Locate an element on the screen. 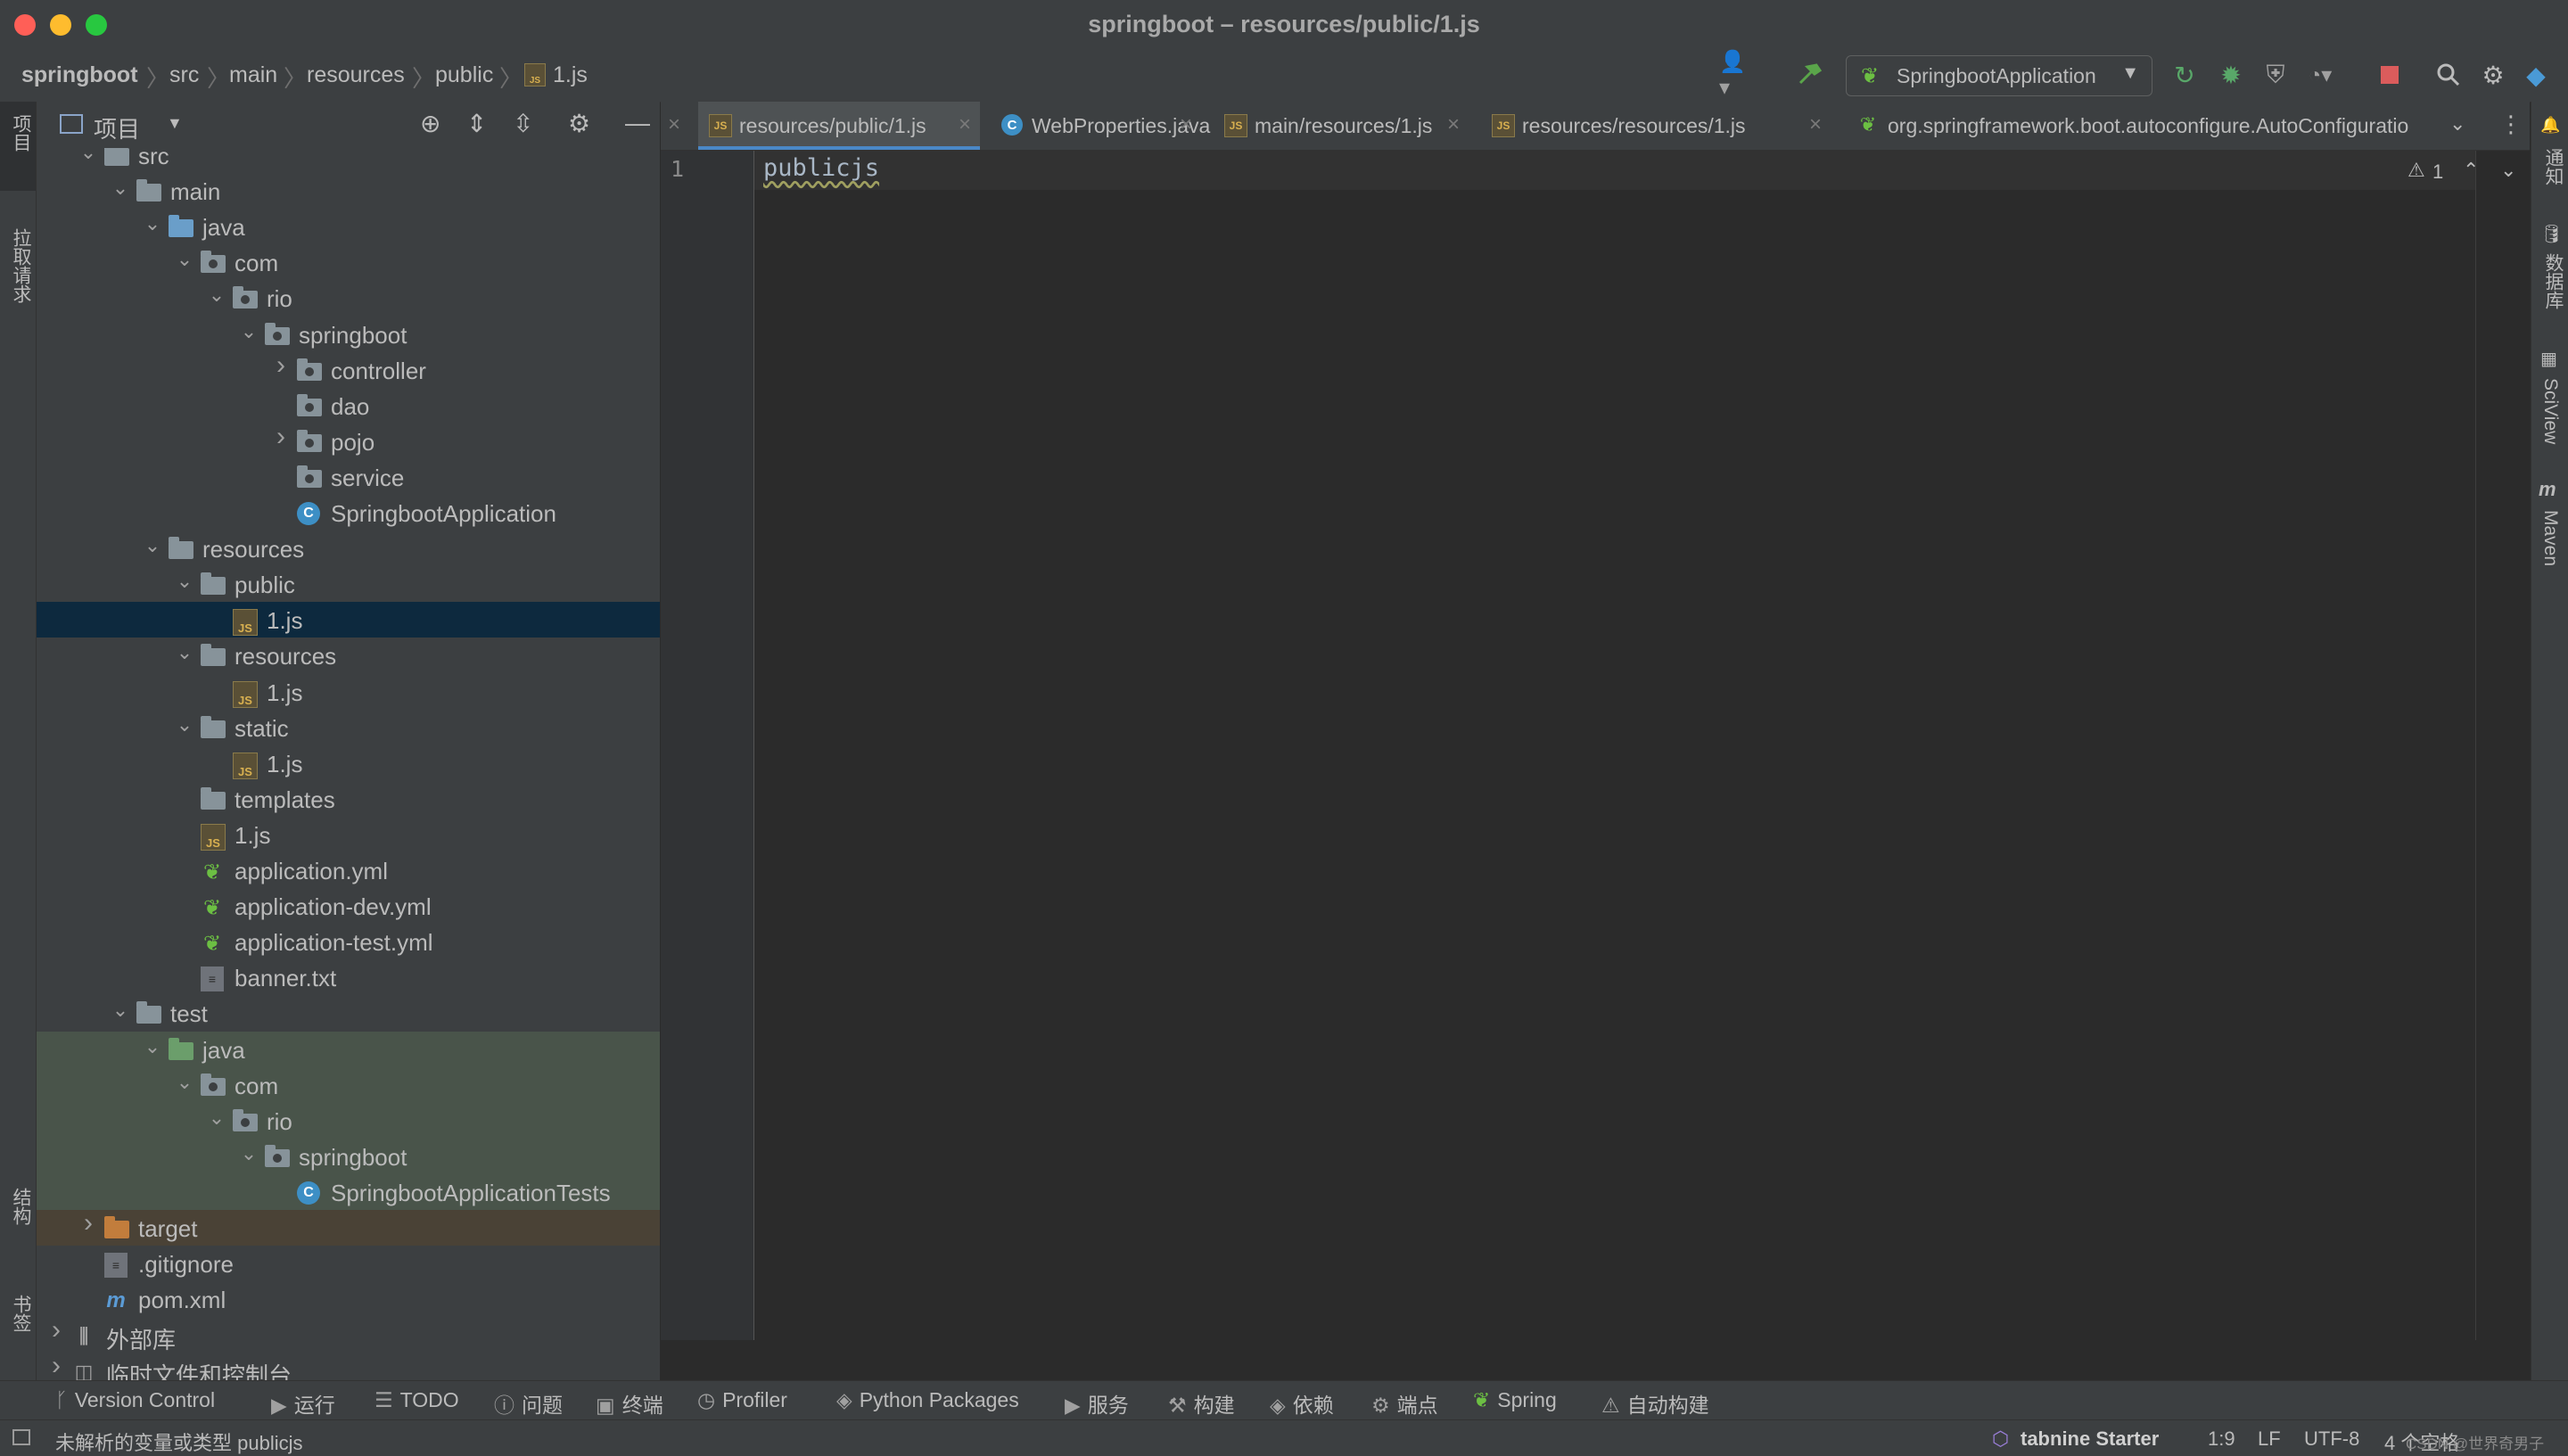  problems-tool-button: ⓘ 问题 is located at coordinates (528, 1404).